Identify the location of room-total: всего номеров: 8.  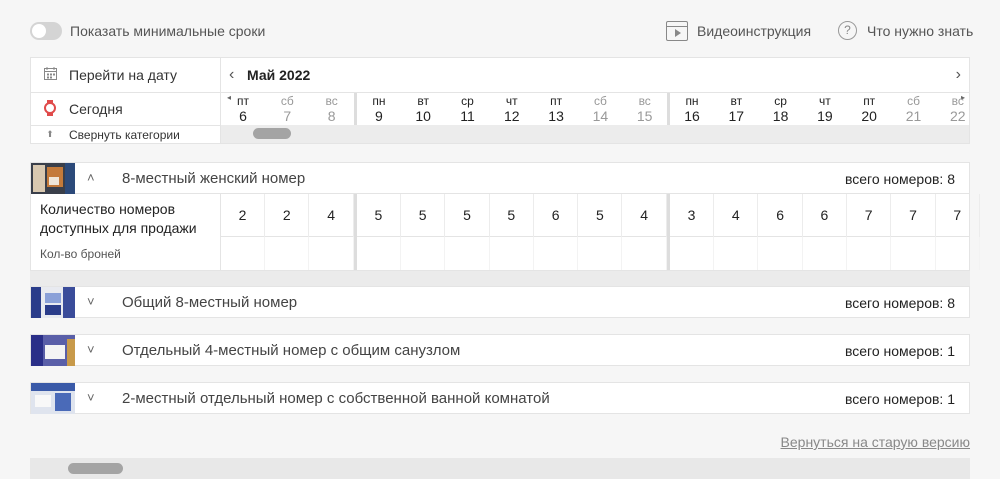
(899, 303).